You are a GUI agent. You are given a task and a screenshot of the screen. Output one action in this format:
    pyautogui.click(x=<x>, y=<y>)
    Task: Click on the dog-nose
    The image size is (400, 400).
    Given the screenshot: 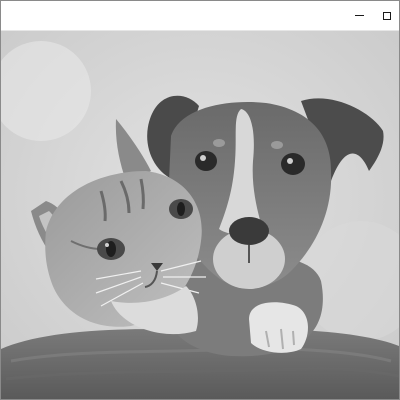 What is the action you would take?
    pyautogui.click(x=249, y=231)
    